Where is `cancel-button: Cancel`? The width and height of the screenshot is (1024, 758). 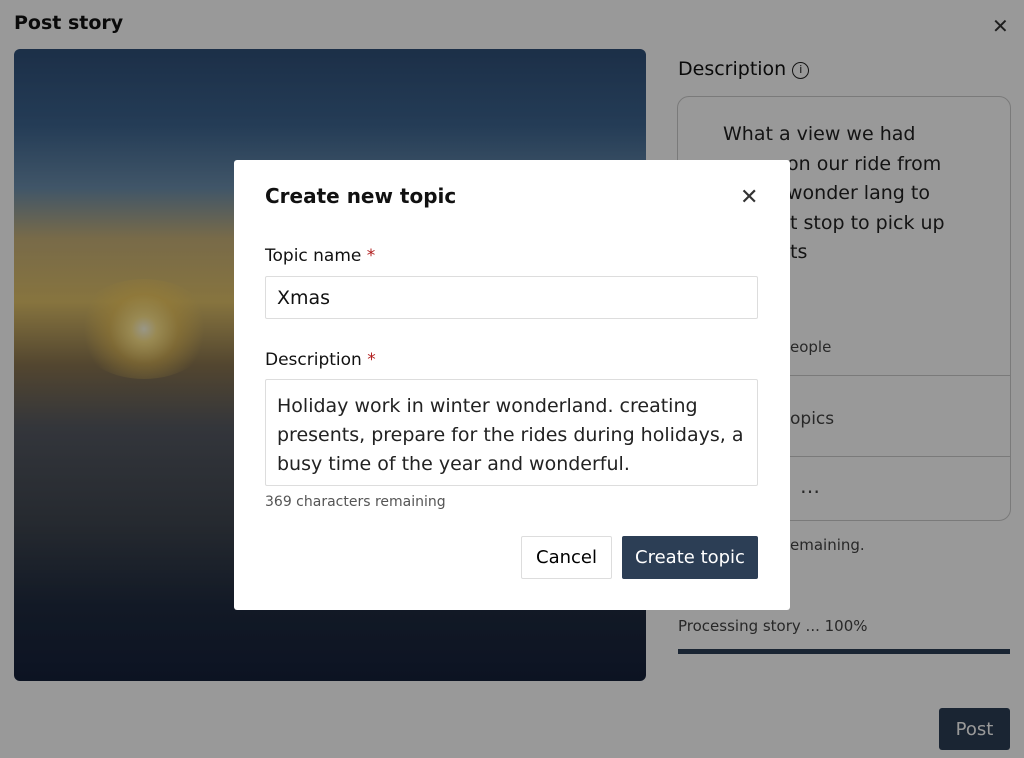 cancel-button: Cancel is located at coordinates (566, 557).